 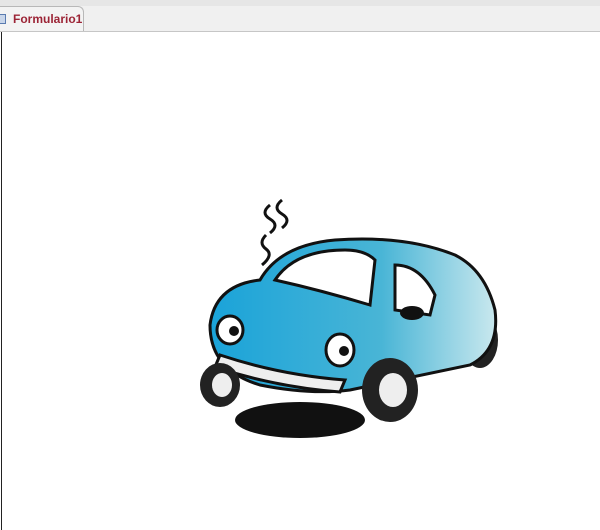 I want to click on form-icon, so click(x=3, y=19).